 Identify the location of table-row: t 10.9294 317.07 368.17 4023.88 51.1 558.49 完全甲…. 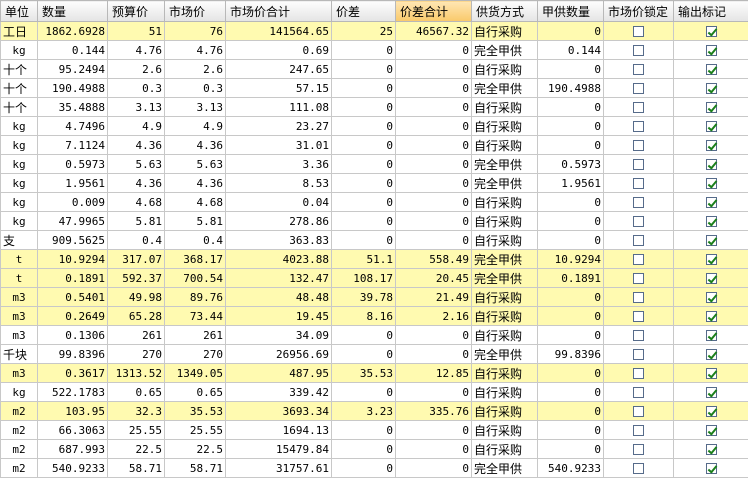
(374, 259).